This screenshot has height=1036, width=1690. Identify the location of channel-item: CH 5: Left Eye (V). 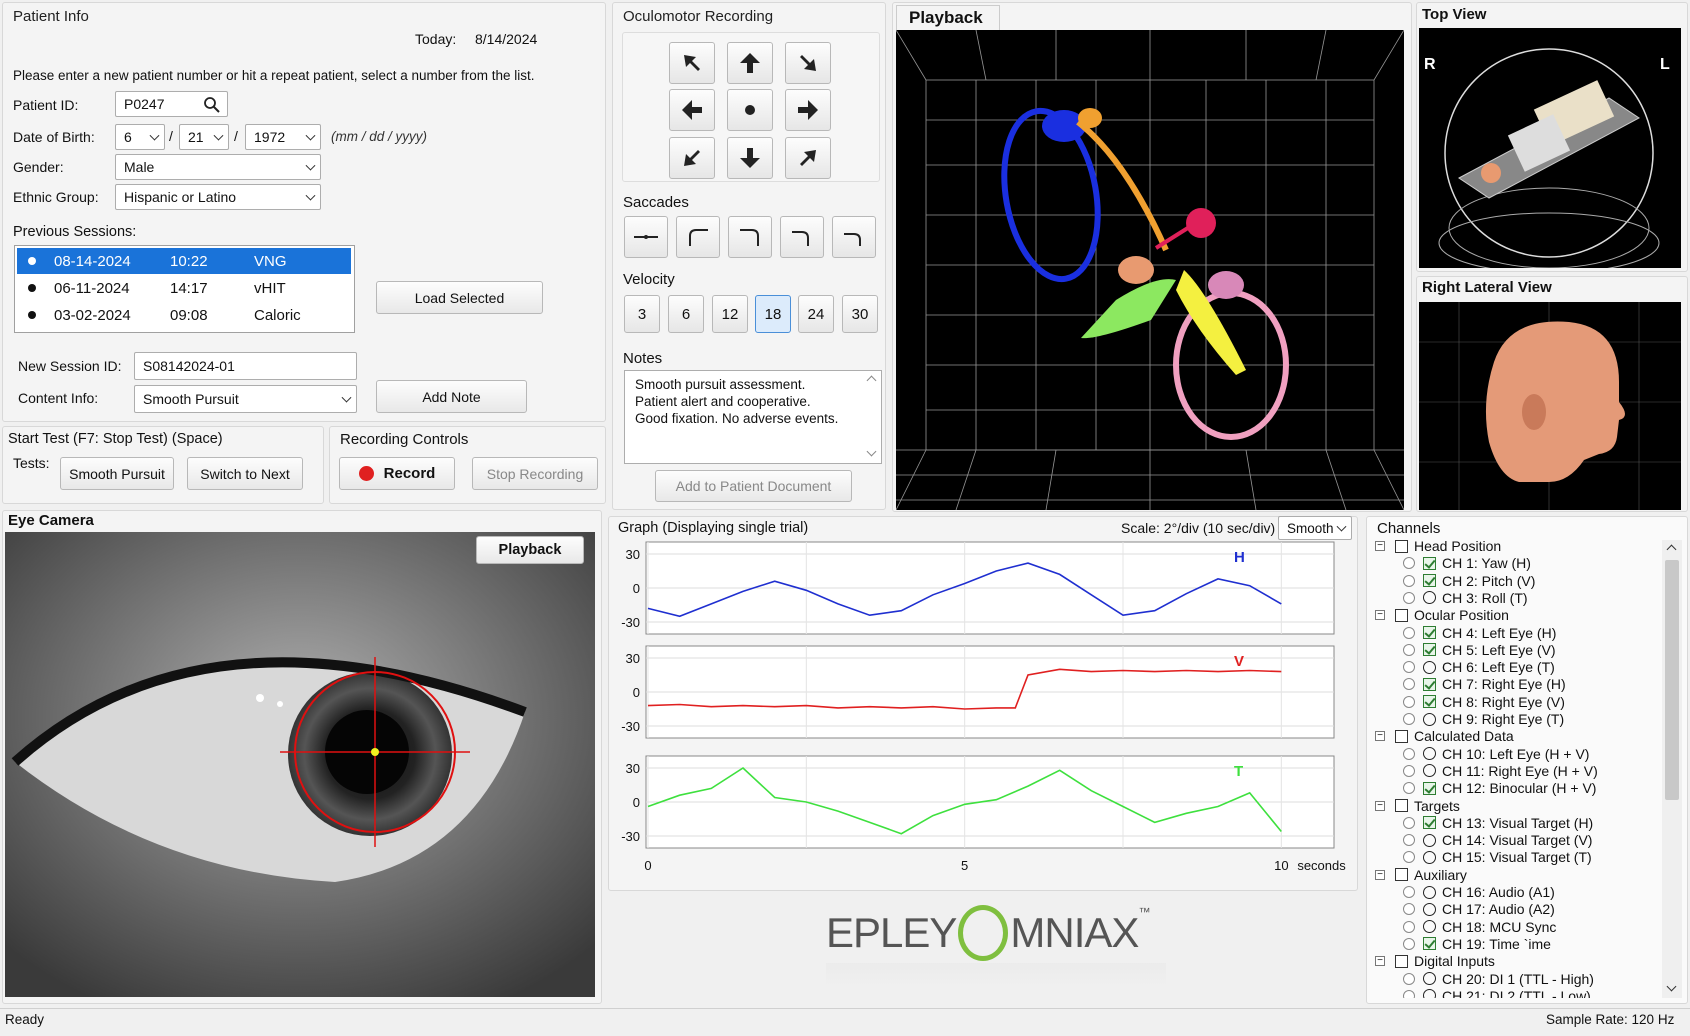
(1479, 650).